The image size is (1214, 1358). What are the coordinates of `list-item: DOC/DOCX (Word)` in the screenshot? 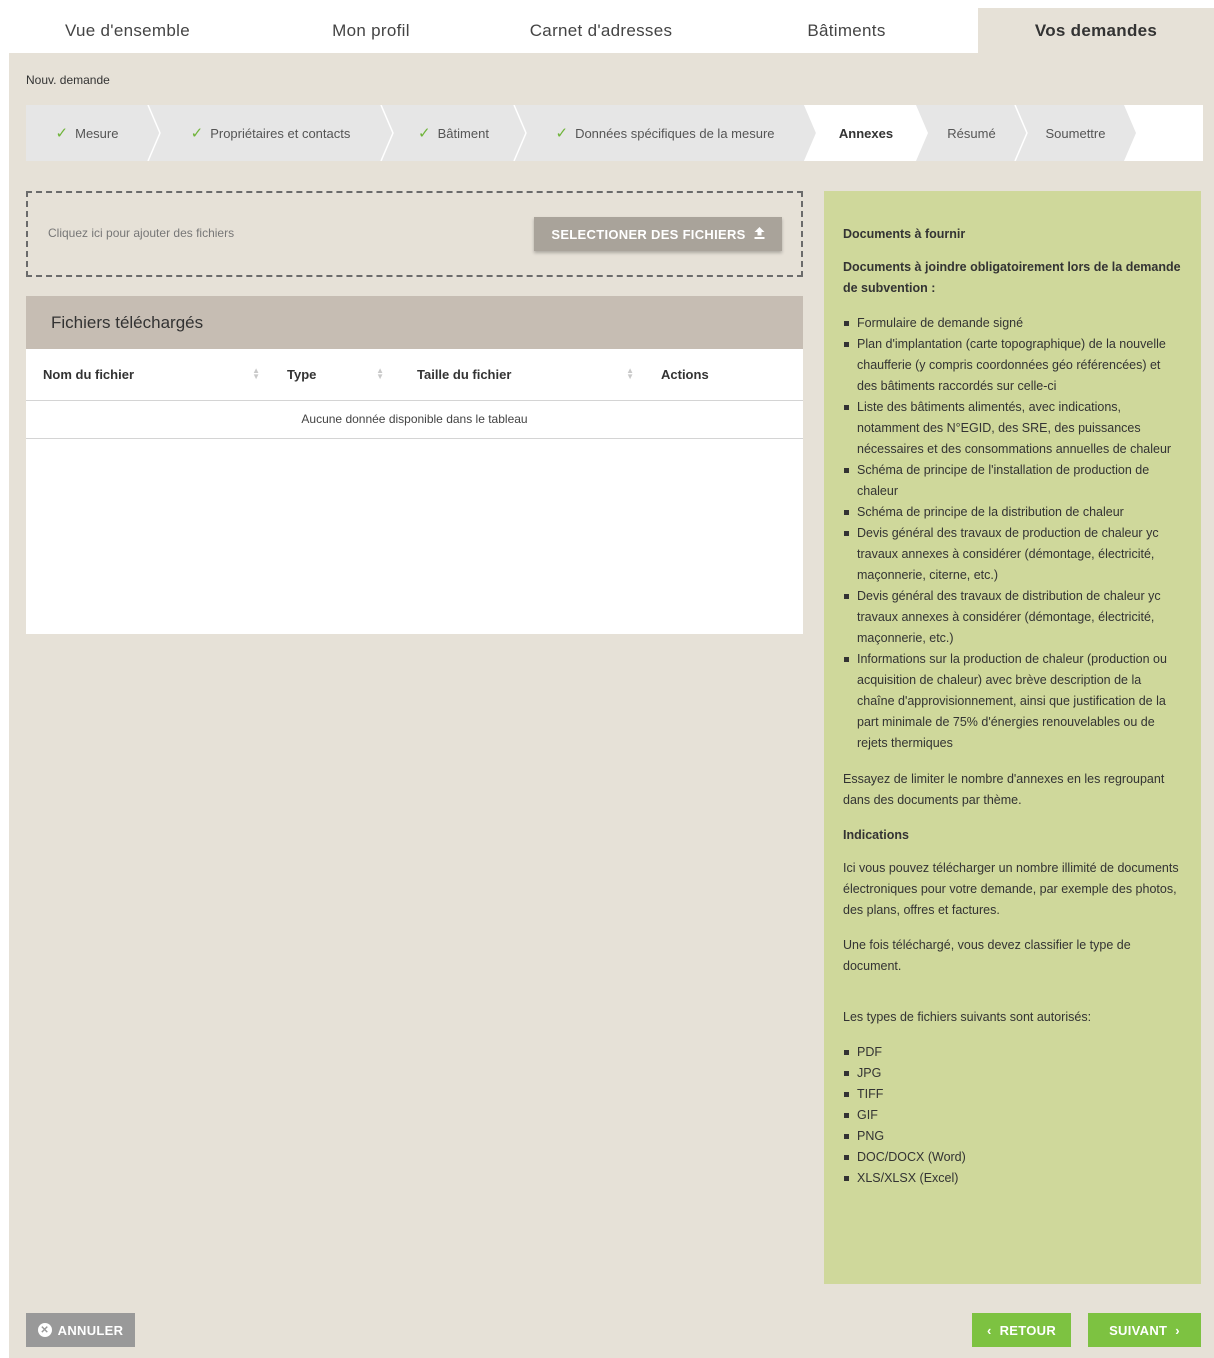 It's located at (1012, 1157).